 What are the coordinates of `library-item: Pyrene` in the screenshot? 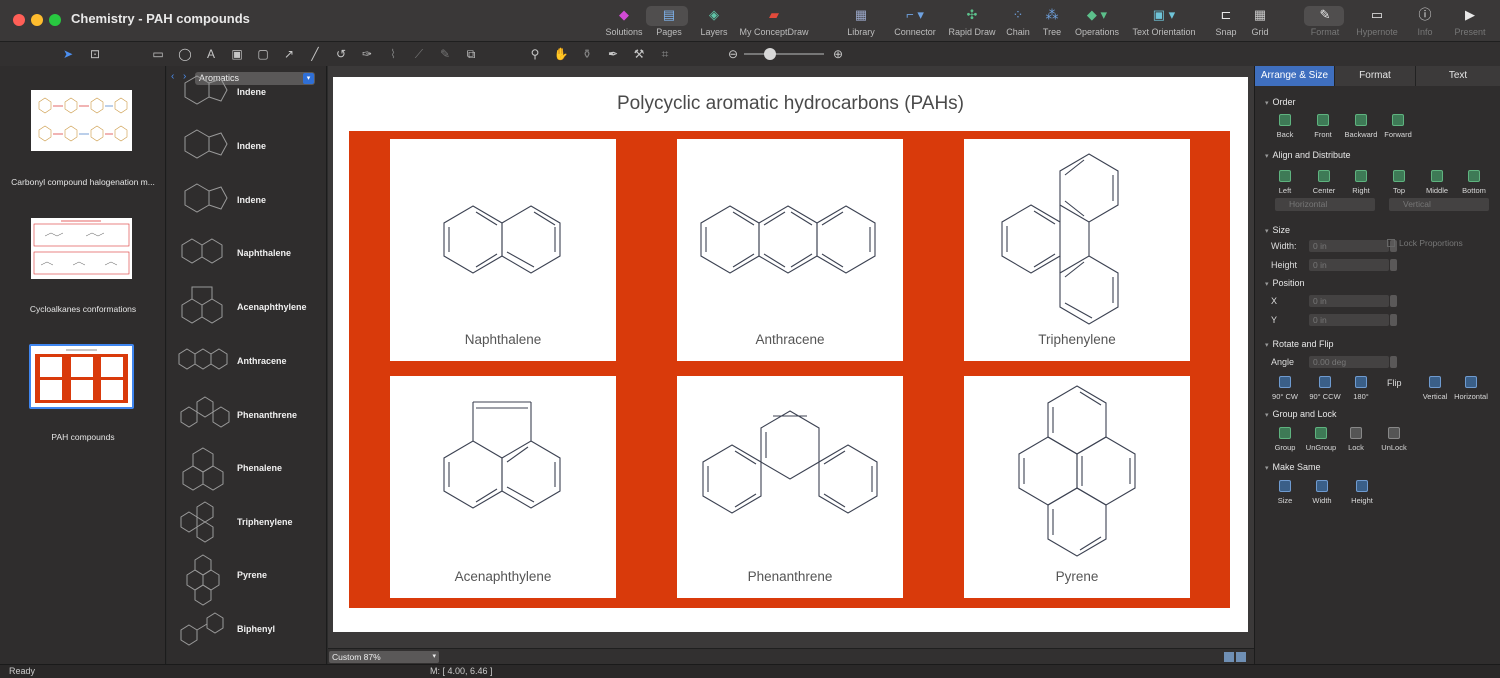 It's located at (247, 577).